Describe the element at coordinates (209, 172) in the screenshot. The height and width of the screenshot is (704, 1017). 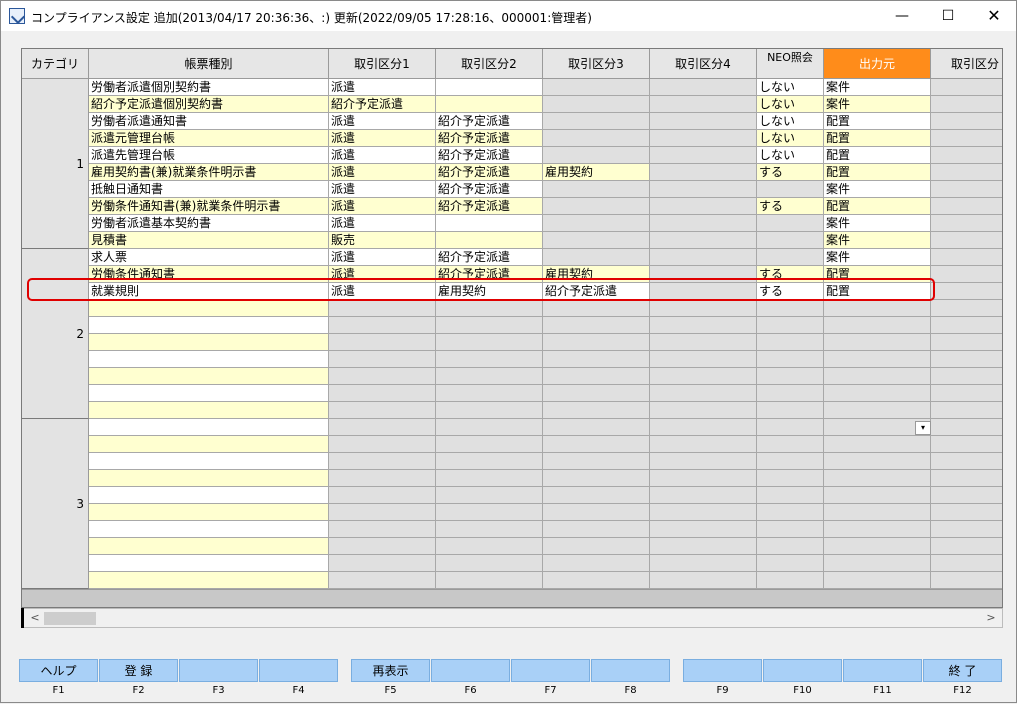
I see `cell-form-type: 雇用契約書(兼)就業条件明示書` at that location.